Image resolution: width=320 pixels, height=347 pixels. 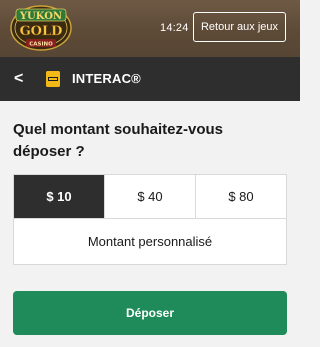 What do you see at coordinates (22, 79) in the screenshot?
I see `chevron-left-icon: <` at bounding box center [22, 79].